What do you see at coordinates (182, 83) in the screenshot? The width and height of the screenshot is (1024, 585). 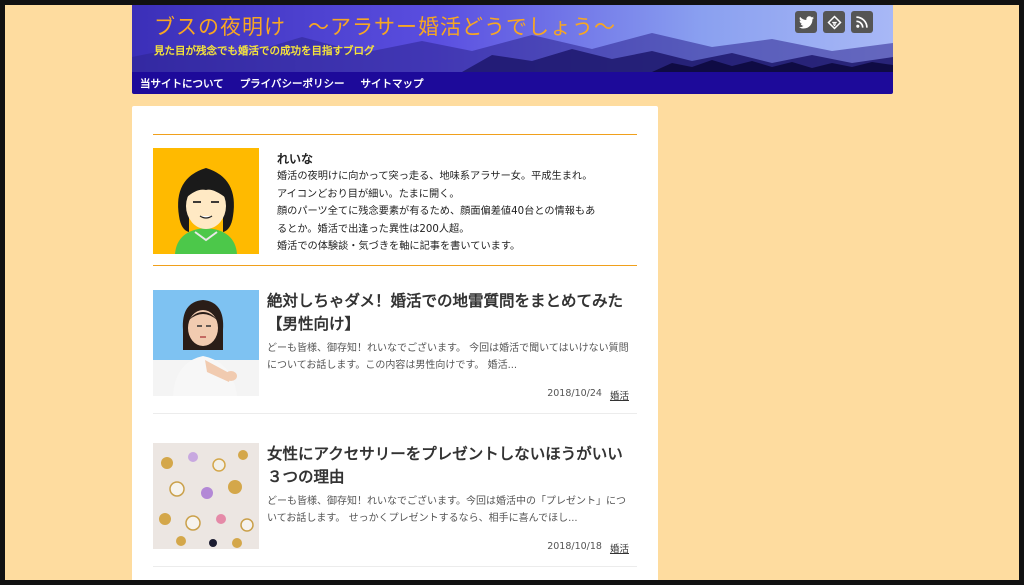 I see `nav-item-about: 当サイトについて` at bounding box center [182, 83].